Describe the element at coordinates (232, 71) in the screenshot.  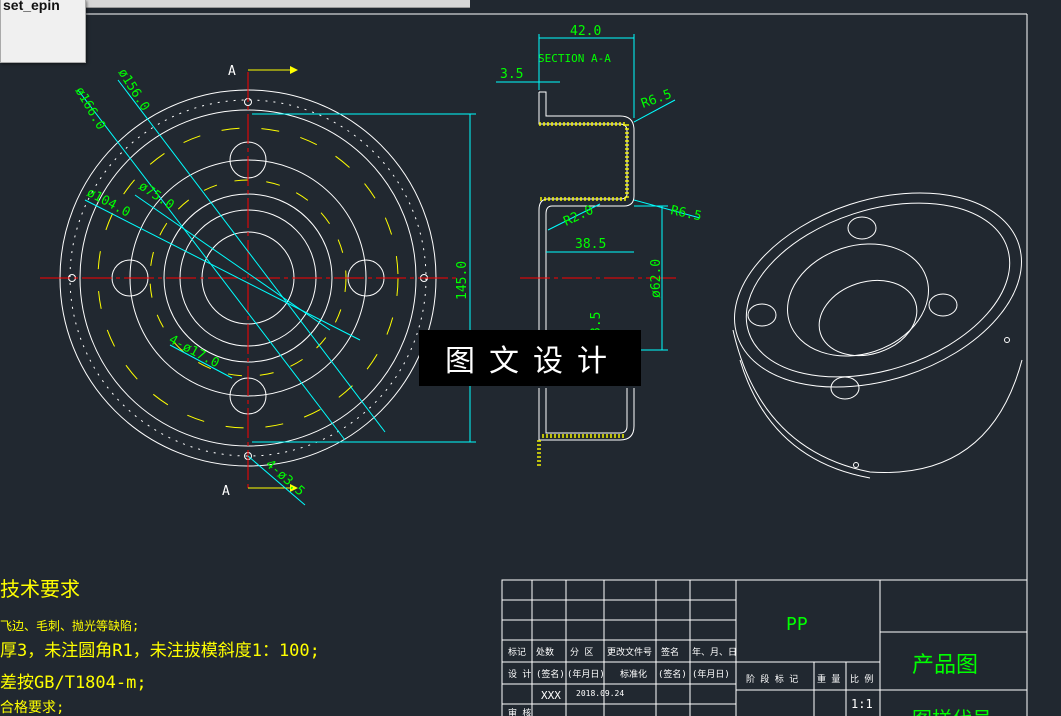
I see `section-label-top: A` at that location.